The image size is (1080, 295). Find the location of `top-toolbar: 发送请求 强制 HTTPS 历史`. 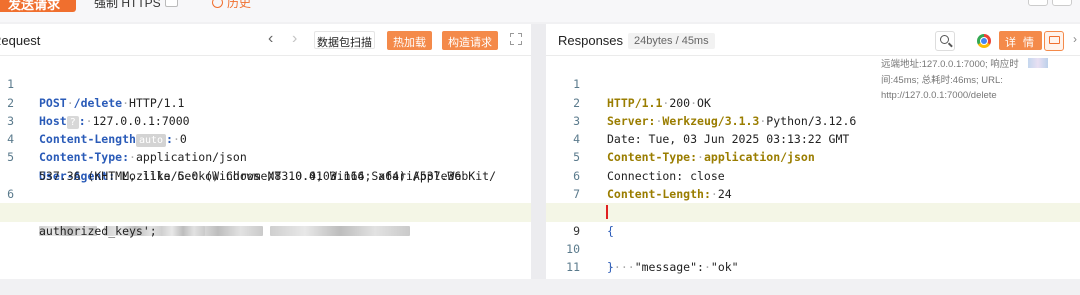

top-toolbar: 发送请求 强制 HTTPS 历史 is located at coordinates (540, 11).